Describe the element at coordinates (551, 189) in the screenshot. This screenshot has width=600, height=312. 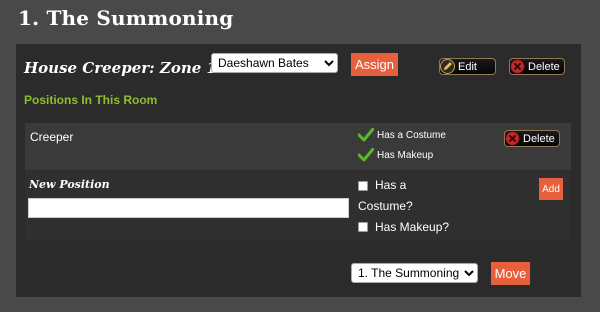
I see `add-position-button: Add` at that location.